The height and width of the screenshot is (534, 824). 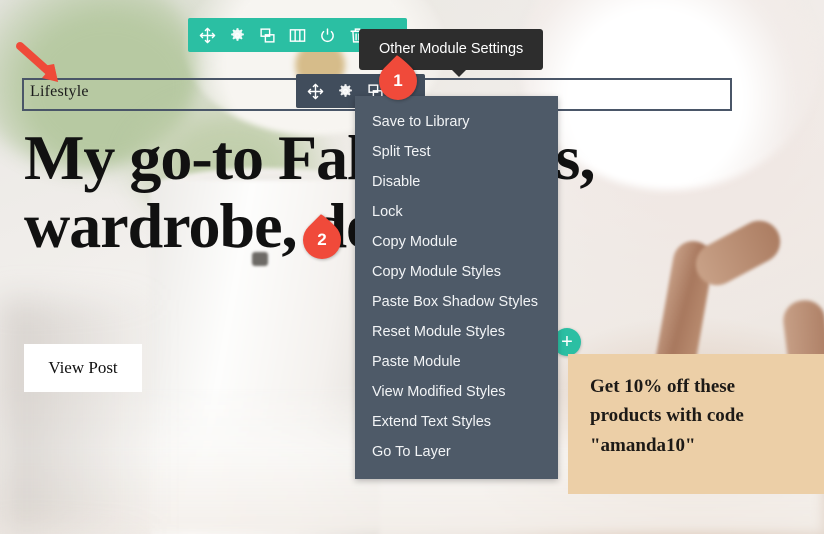 I want to click on menu-item-extend-text-styles: Extend Text Styles, so click(x=456, y=422).